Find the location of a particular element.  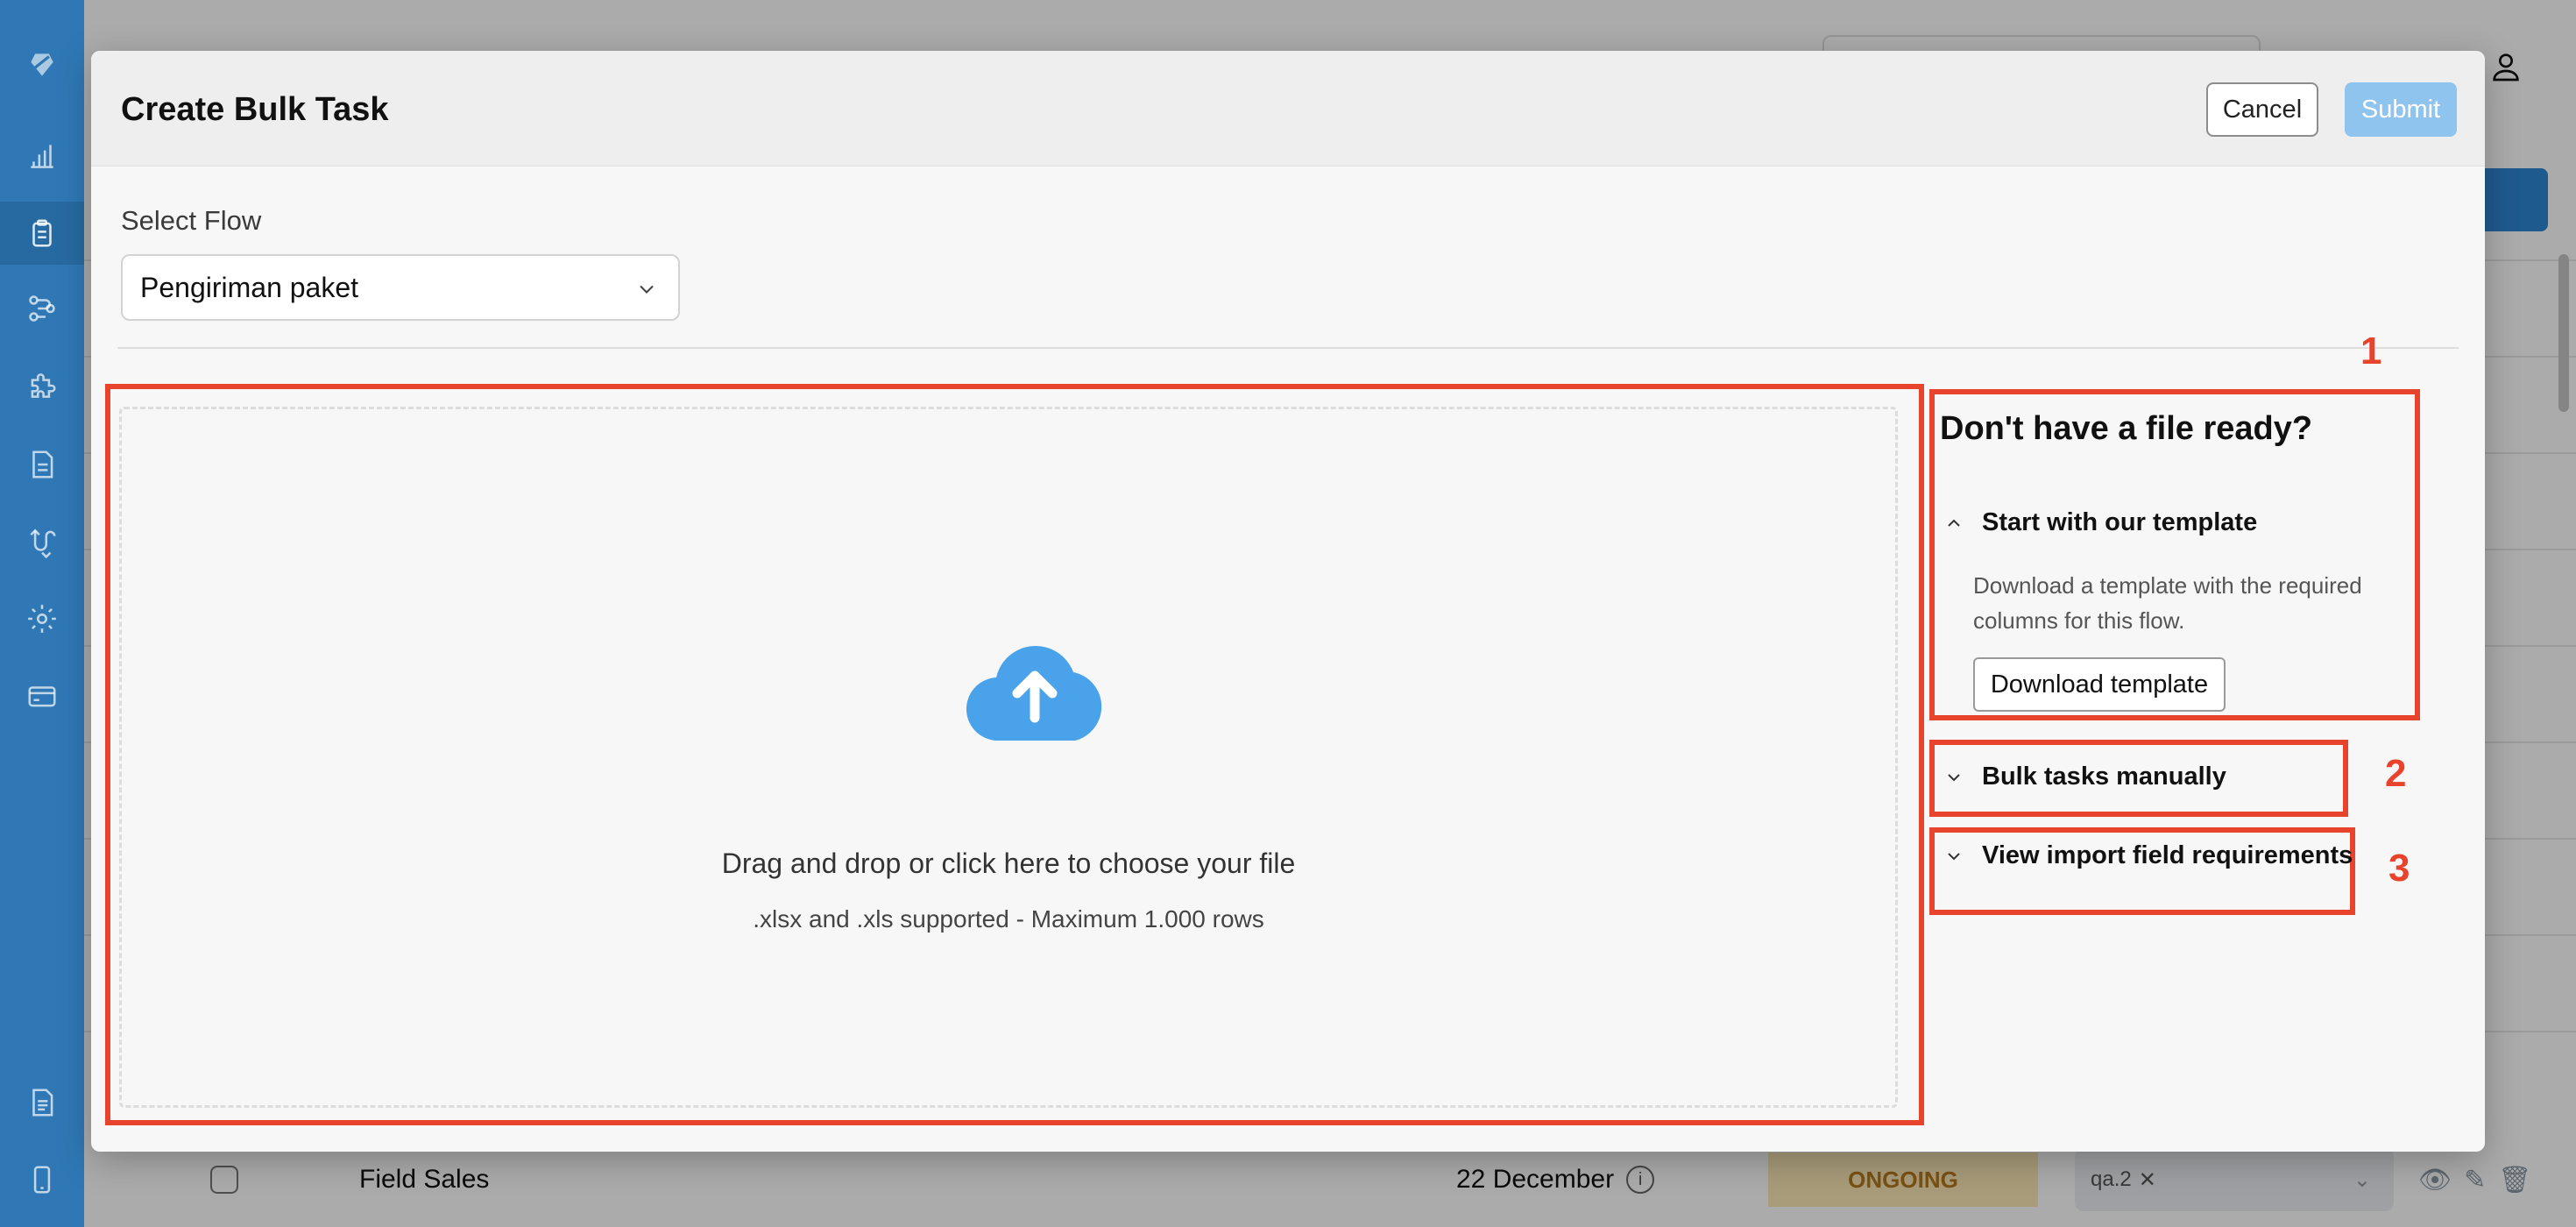

submit-button: Submit is located at coordinates (2401, 109).